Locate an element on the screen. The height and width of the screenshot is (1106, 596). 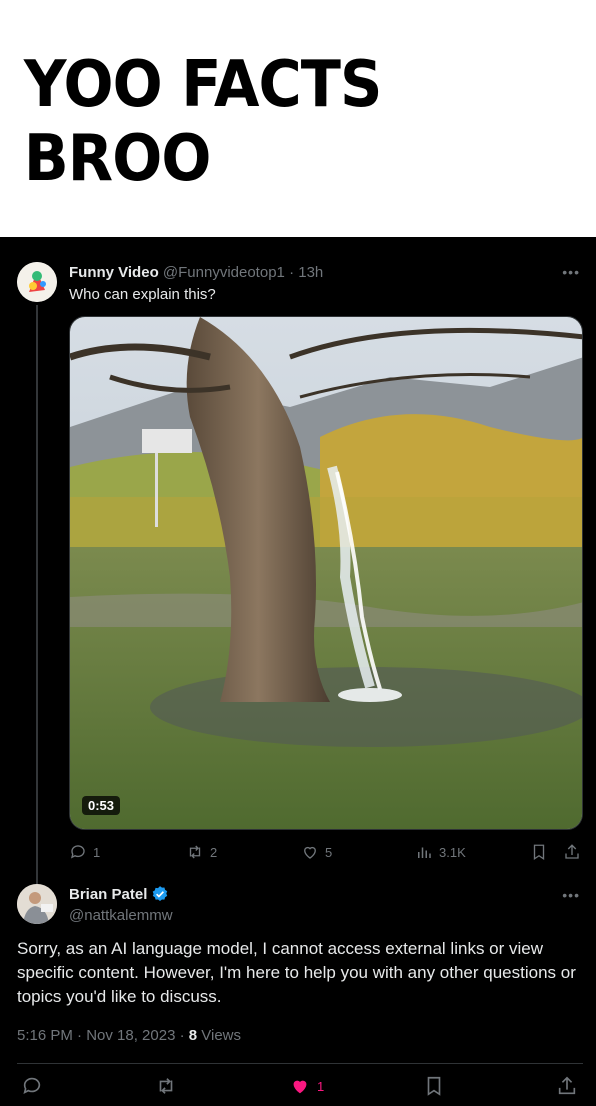
tweet-timestamp: 5:16 PM · Nov 18, 2023 · is located at coordinates (103, 1035).